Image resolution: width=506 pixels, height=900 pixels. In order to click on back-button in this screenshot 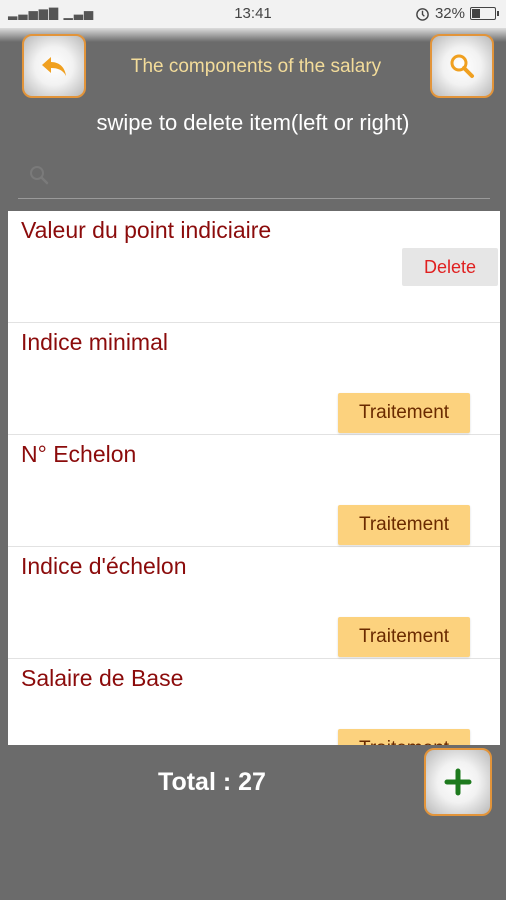, I will do `click(54, 66)`.